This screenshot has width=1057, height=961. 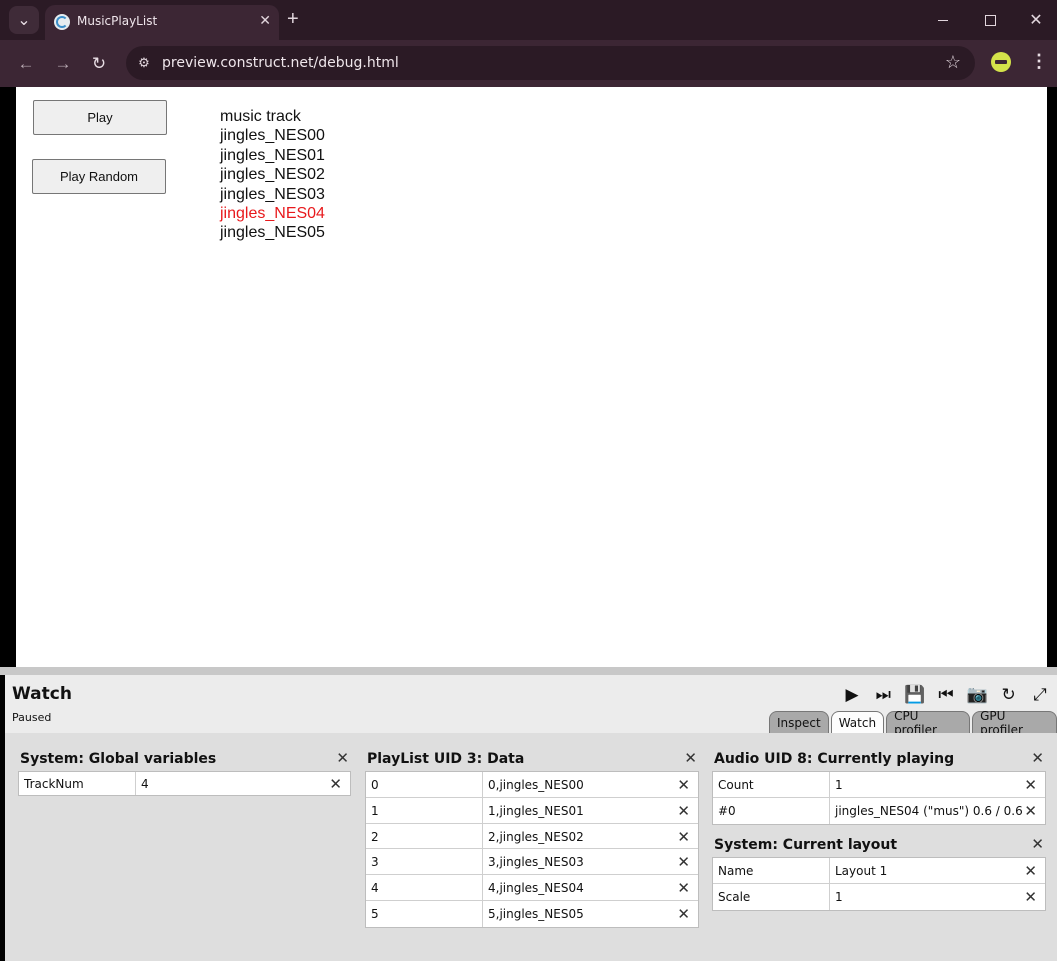 I want to click on browser-titlebar: ⌄ MusicPlayList ✕ + ✕, so click(x=528, y=20).